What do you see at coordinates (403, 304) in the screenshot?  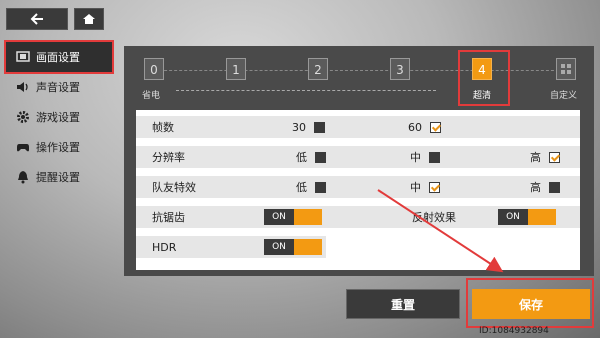 I see `reset-button: 重置` at bounding box center [403, 304].